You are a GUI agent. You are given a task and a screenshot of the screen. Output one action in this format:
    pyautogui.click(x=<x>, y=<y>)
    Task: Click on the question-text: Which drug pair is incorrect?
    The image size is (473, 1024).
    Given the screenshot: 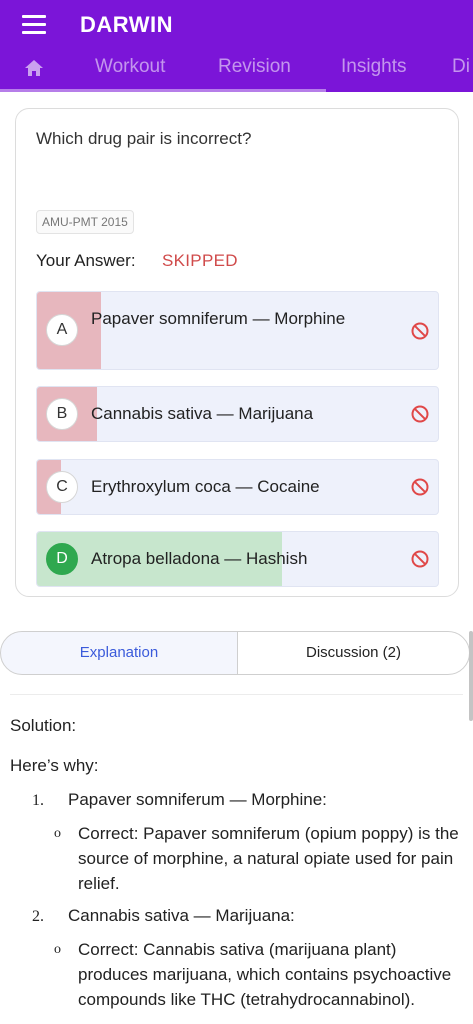 What is the action you would take?
    pyautogui.click(x=144, y=138)
    